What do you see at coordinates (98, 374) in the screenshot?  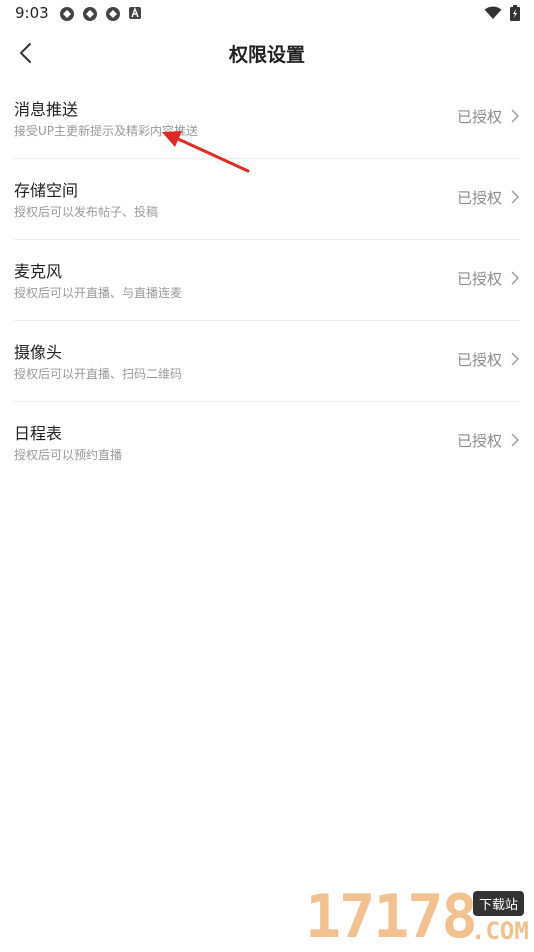 I see `permission-desc: 授权后可以开直播、扫码二维码` at bounding box center [98, 374].